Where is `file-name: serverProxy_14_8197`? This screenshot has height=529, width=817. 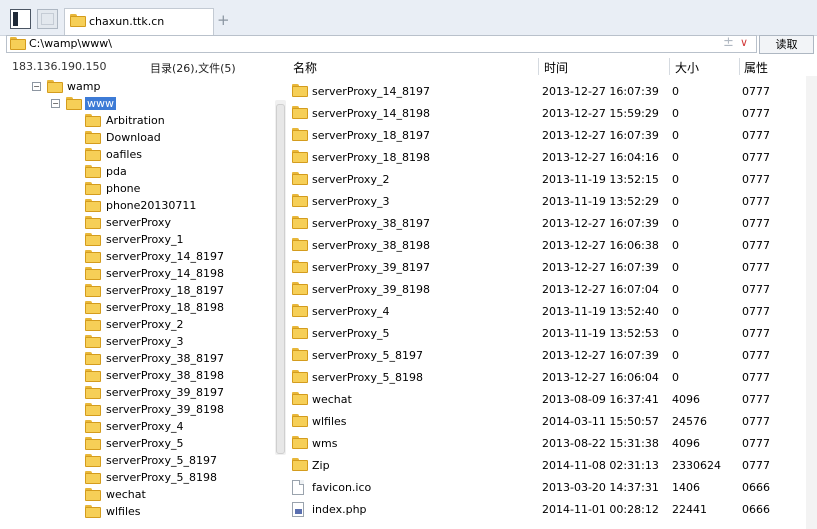 file-name: serverProxy_14_8197 is located at coordinates (371, 91).